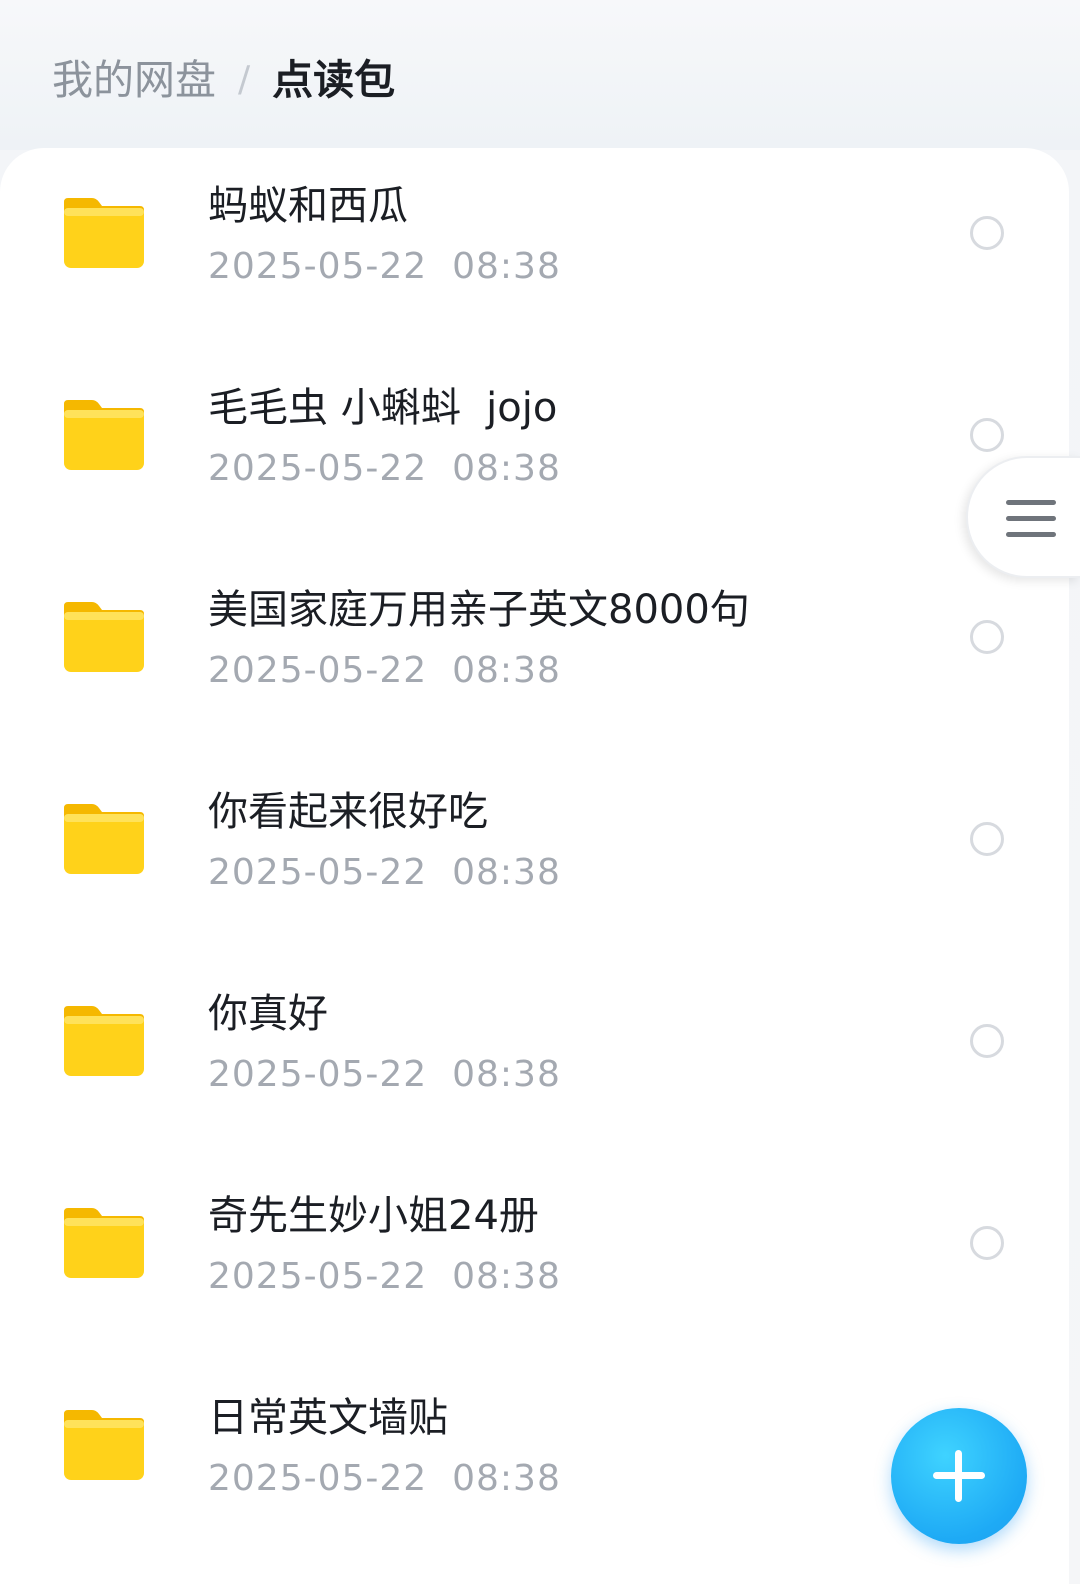  I want to click on file-row: 你真好 2025-05-22 08:38, so click(534, 1057).